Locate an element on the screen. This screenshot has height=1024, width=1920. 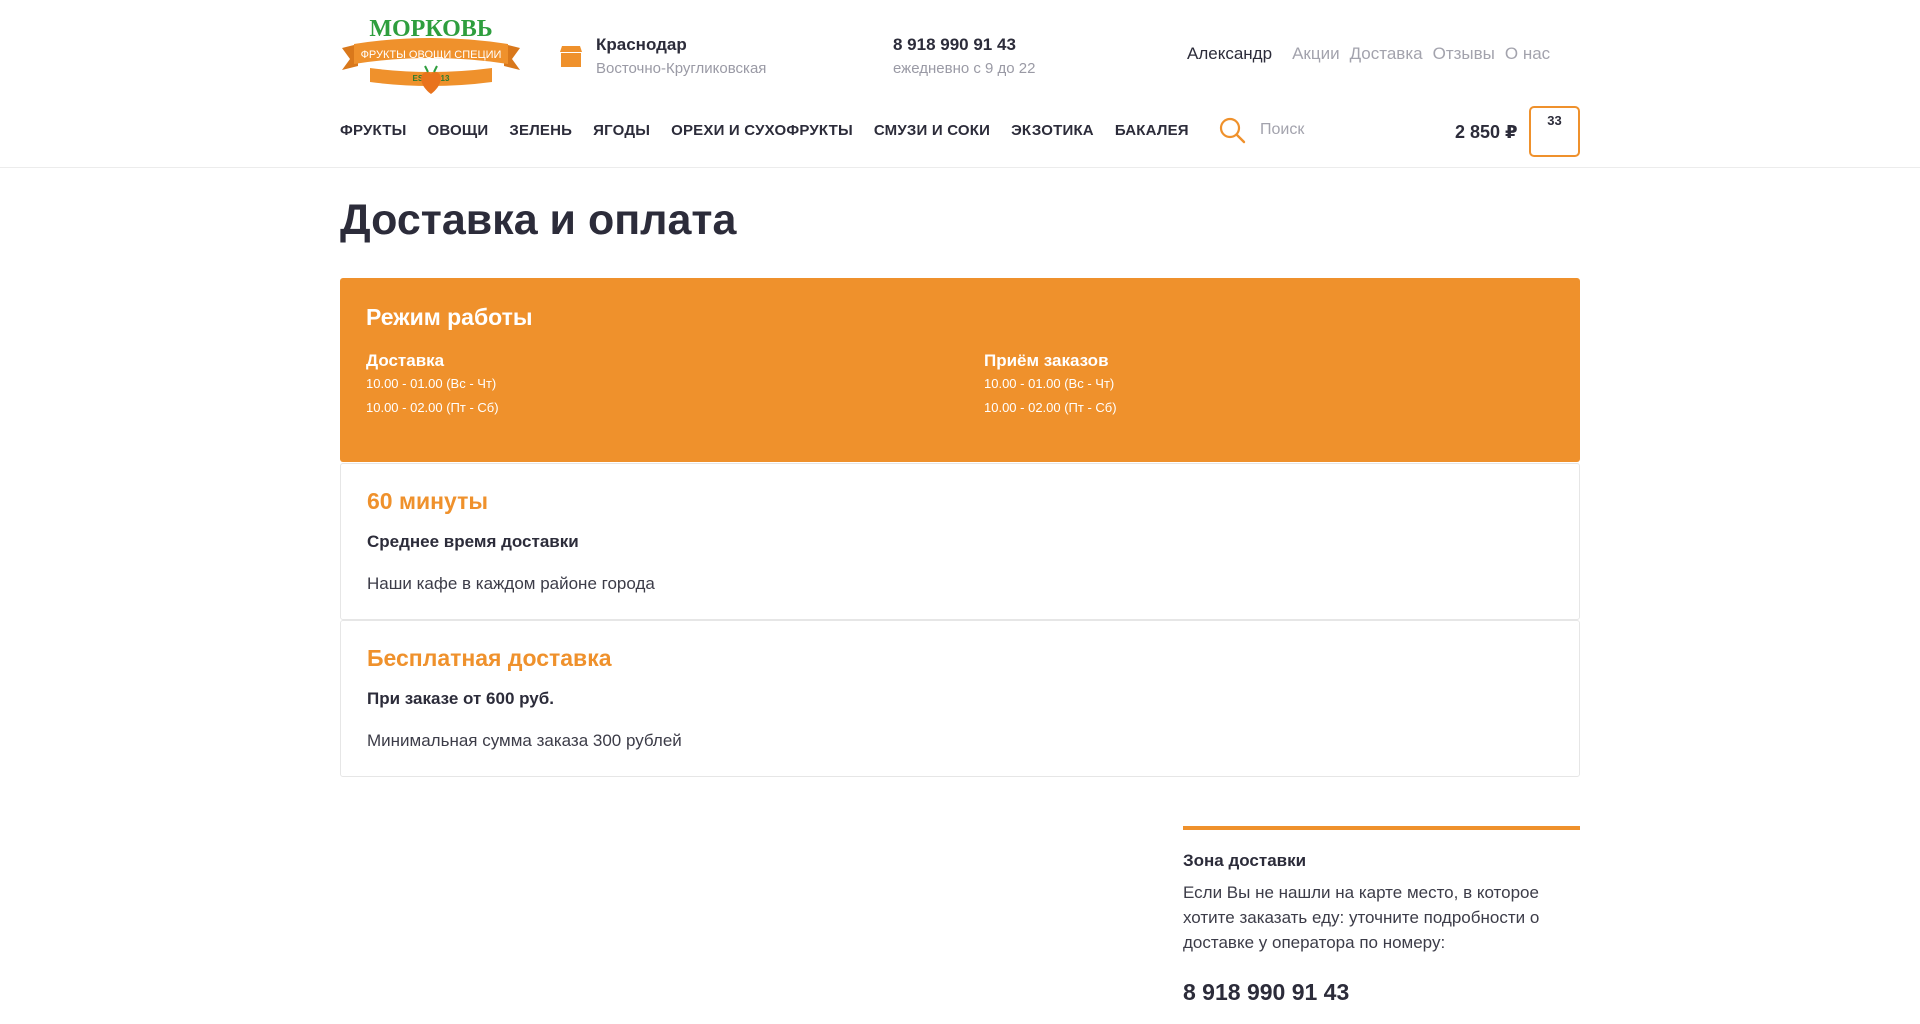
order-hours-title: Приём заказов is located at coordinates (1046, 360).